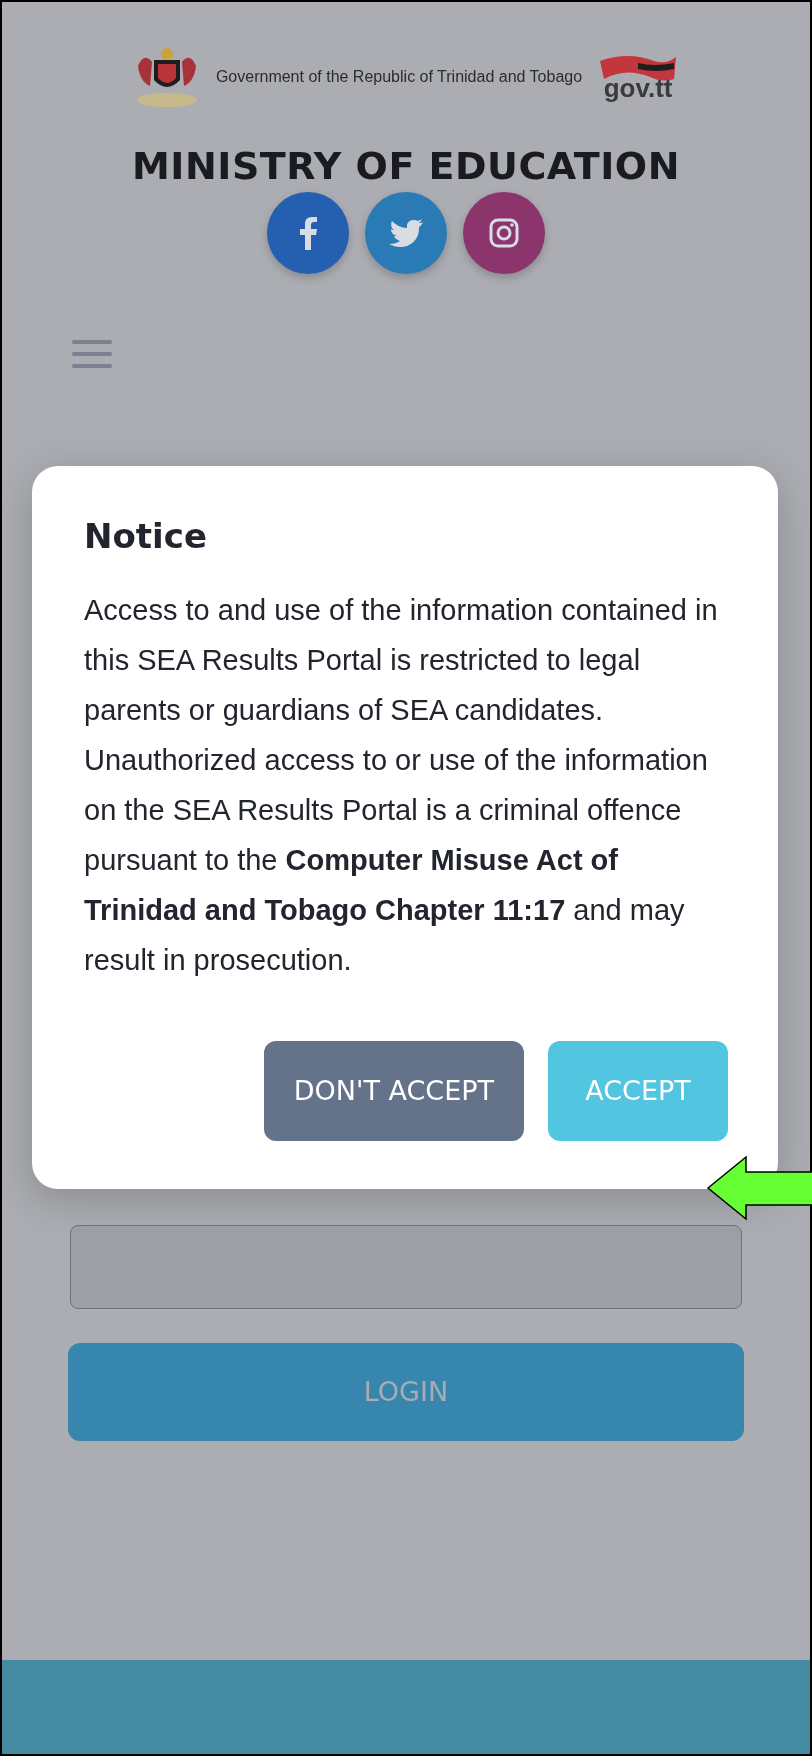 This screenshot has width=812, height=1756. I want to click on accept-button: ACCEPT, so click(638, 1090).